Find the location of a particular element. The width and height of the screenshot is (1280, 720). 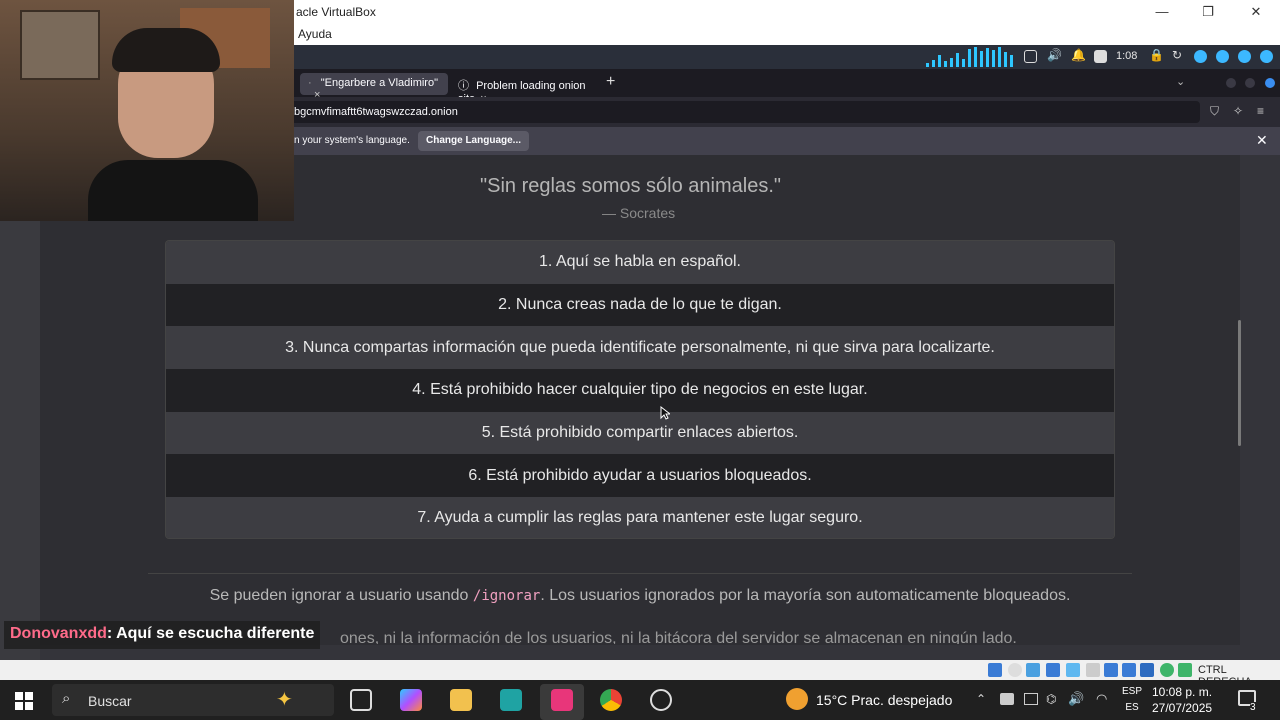

language-indicator: ESP ES is located at coordinates (1132, 700).